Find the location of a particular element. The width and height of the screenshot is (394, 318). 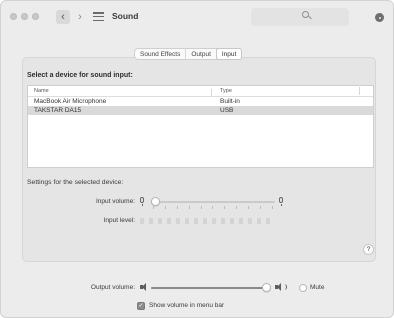

input-volume-knob is located at coordinates (155, 201).